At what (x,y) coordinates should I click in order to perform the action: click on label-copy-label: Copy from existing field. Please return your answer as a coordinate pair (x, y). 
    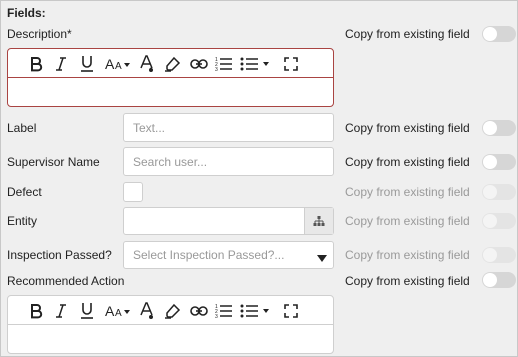
    Looking at the image, I should click on (407, 128).